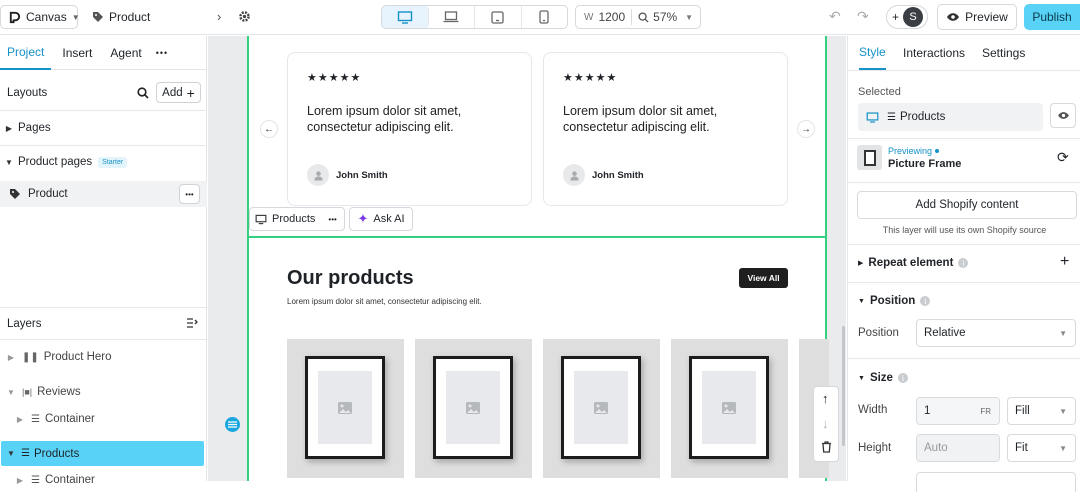 This screenshot has width=1080, height=492. I want to click on layer-products: ▼ ☰ Products, so click(102, 453).